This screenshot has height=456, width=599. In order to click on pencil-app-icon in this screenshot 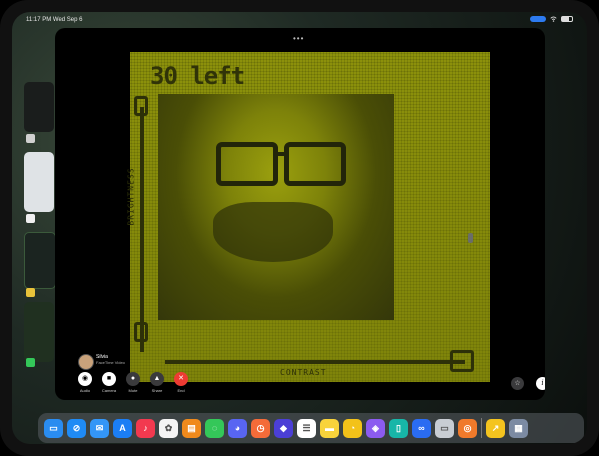, I will do `click(30, 292)`.